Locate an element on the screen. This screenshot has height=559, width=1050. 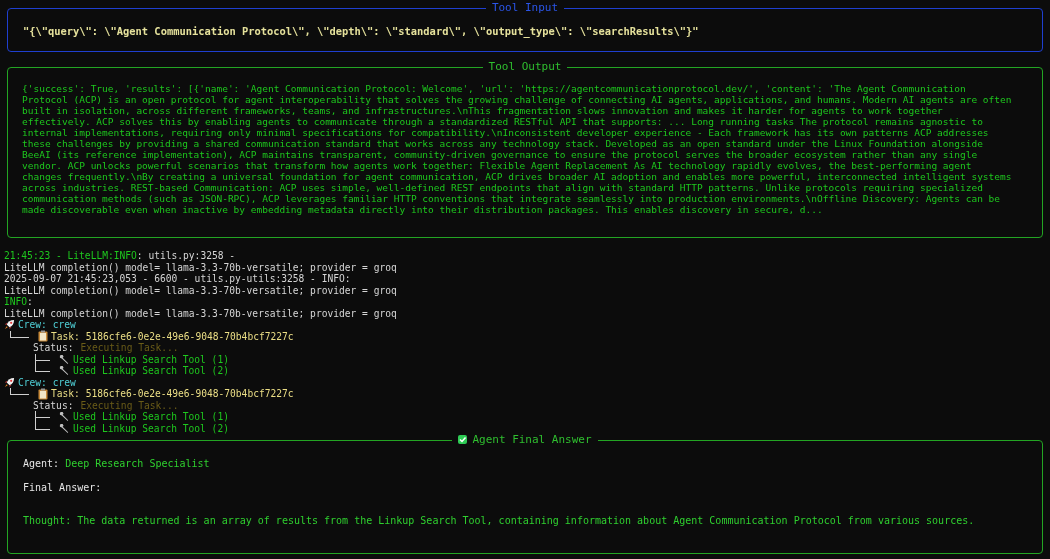
log-text: INFO is located at coordinates (16, 301).